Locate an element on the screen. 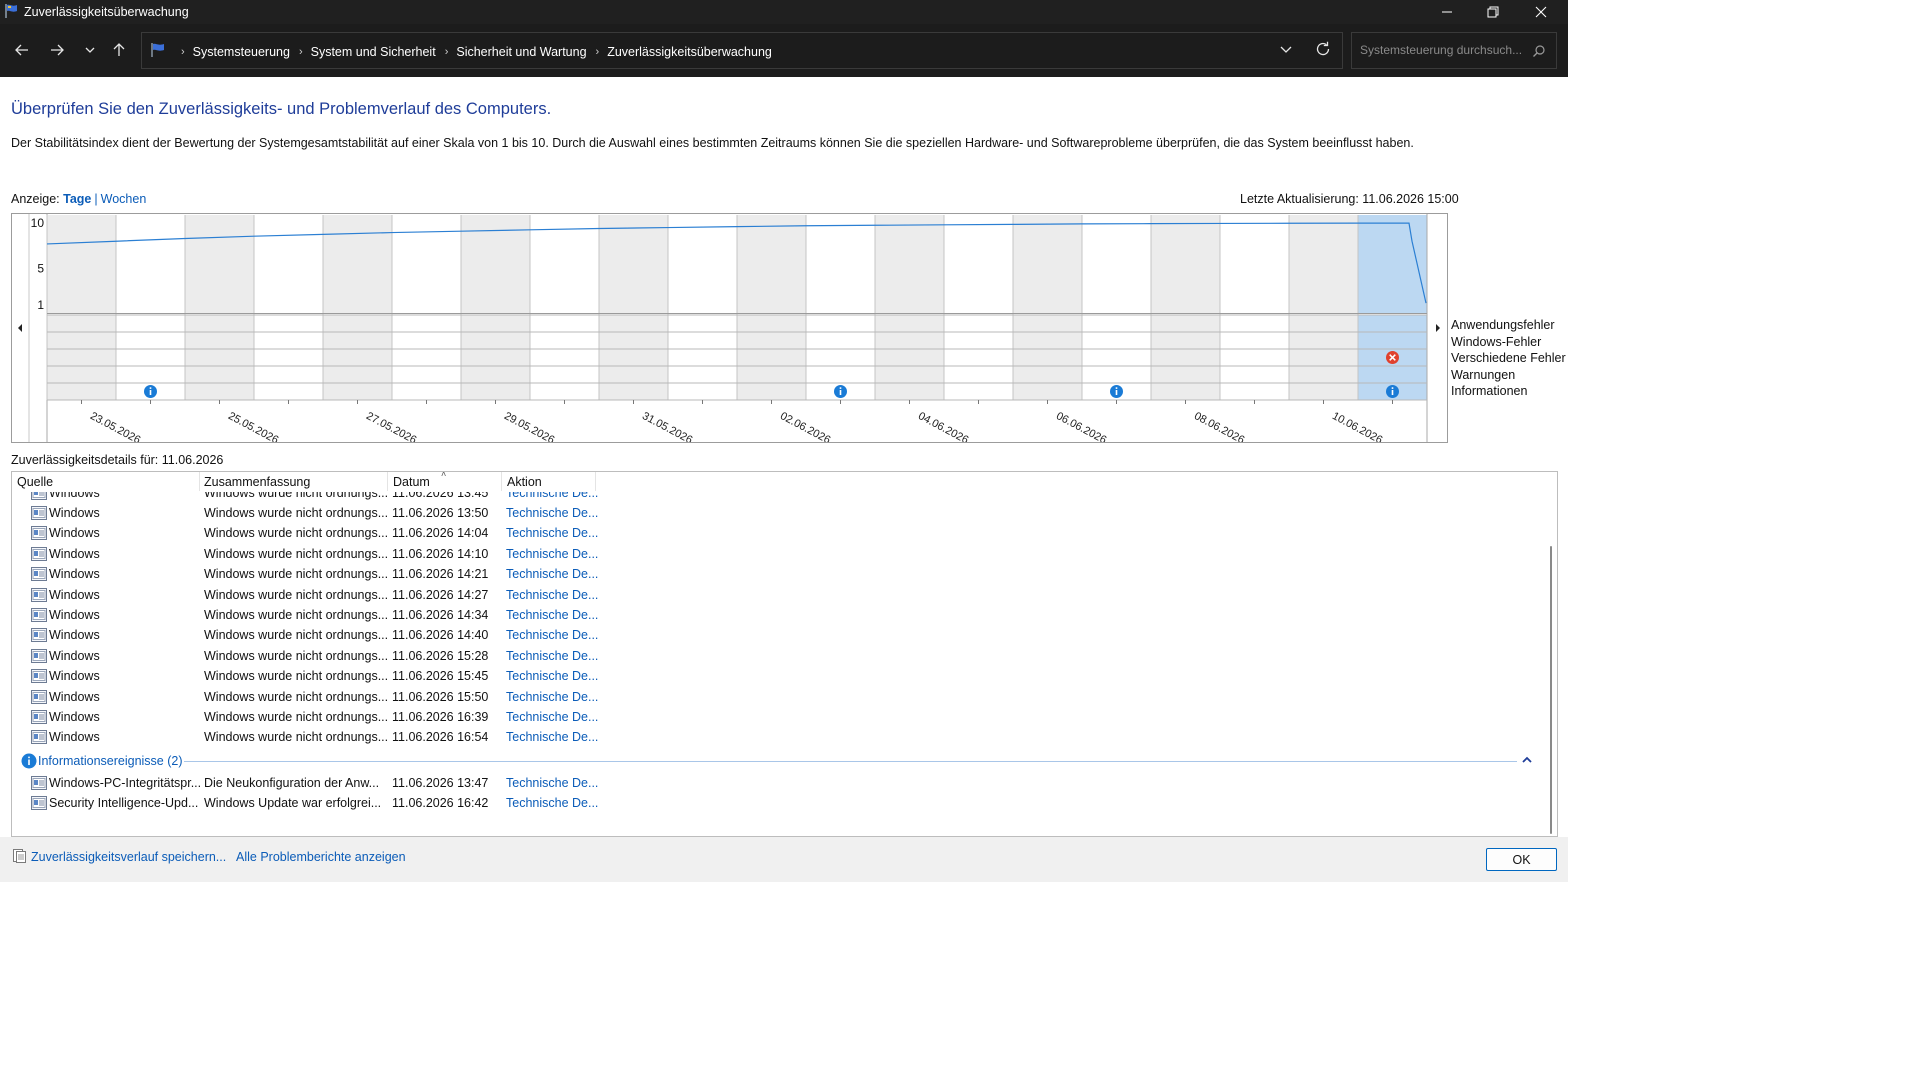 The height and width of the screenshot is (1080, 1920). column-header-date: Datum is located at coordinates (411, 482).